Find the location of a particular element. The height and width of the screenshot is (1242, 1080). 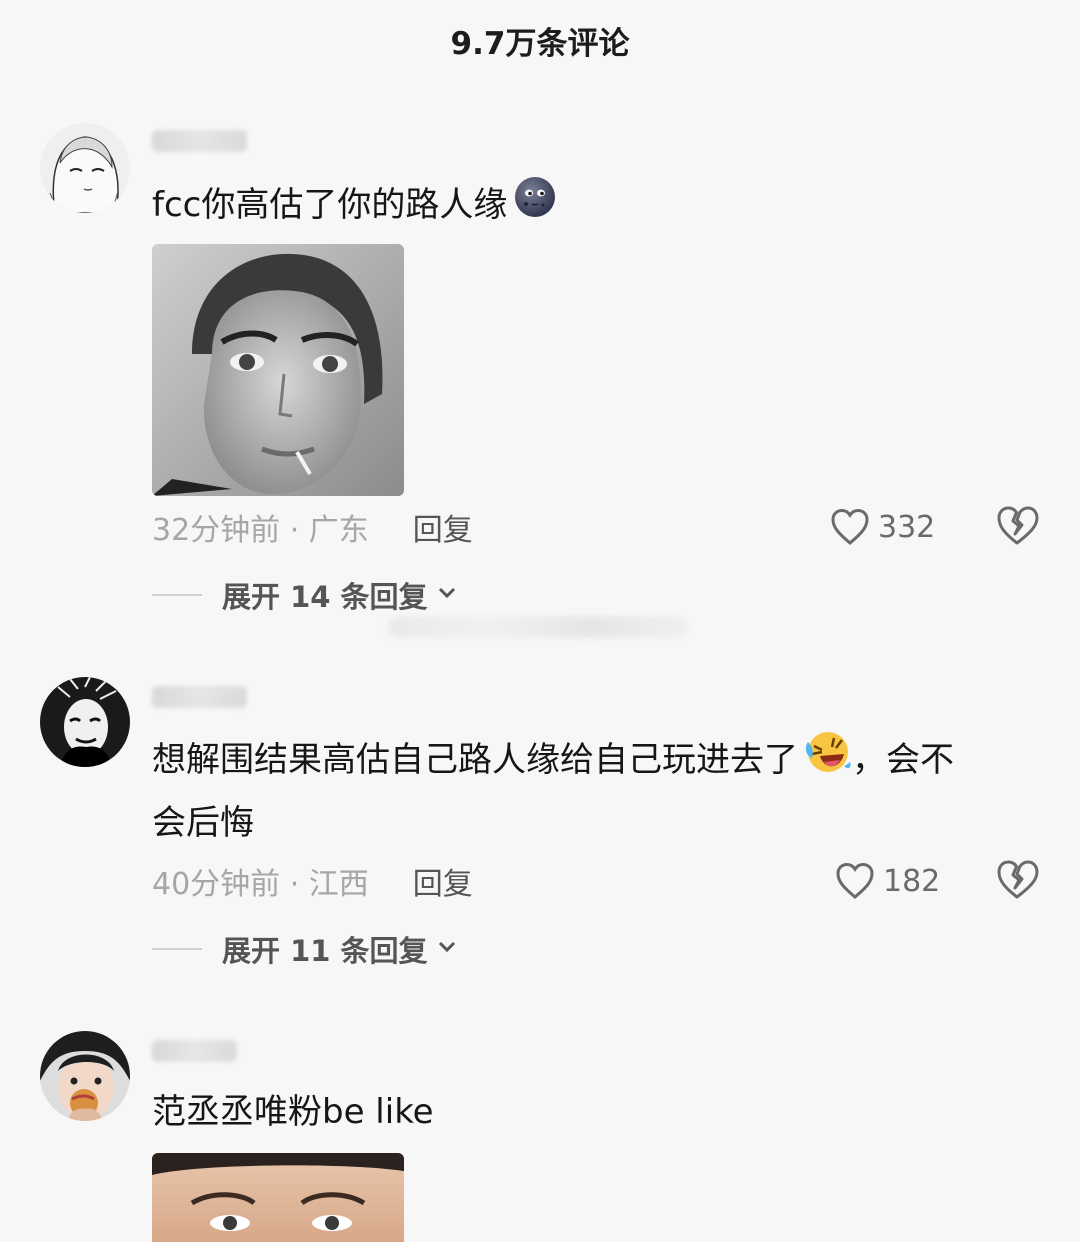

like-count: 182 is located at coordinates (912, 881).